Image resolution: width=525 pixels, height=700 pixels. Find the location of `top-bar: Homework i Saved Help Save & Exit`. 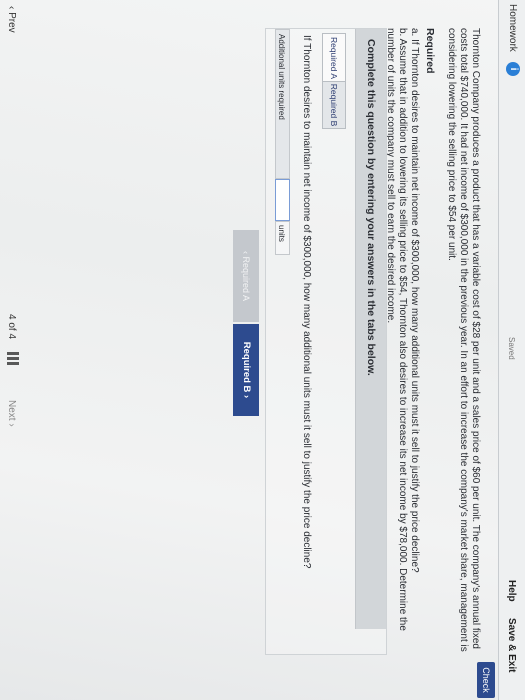

top-bar: Homework i Saved Help Save & Exit is located at coordinates (511, 350).